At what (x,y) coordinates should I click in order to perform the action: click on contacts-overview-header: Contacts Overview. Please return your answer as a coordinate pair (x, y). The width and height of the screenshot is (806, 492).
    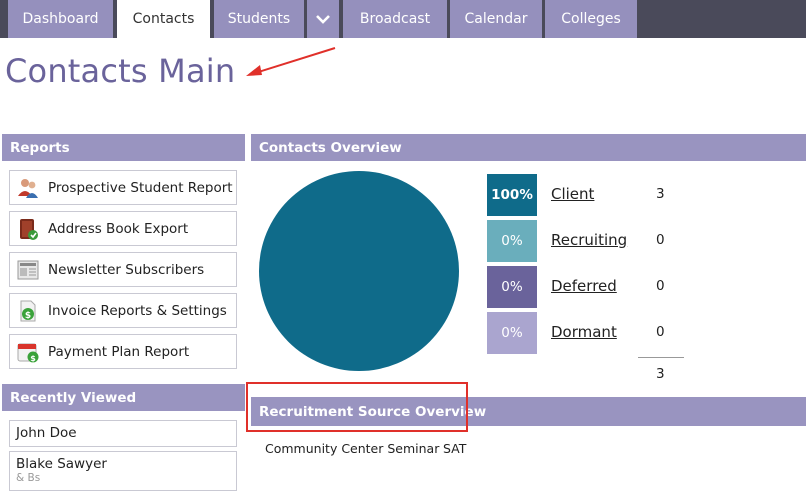
    Looking at the image, I should click on (528, 147).